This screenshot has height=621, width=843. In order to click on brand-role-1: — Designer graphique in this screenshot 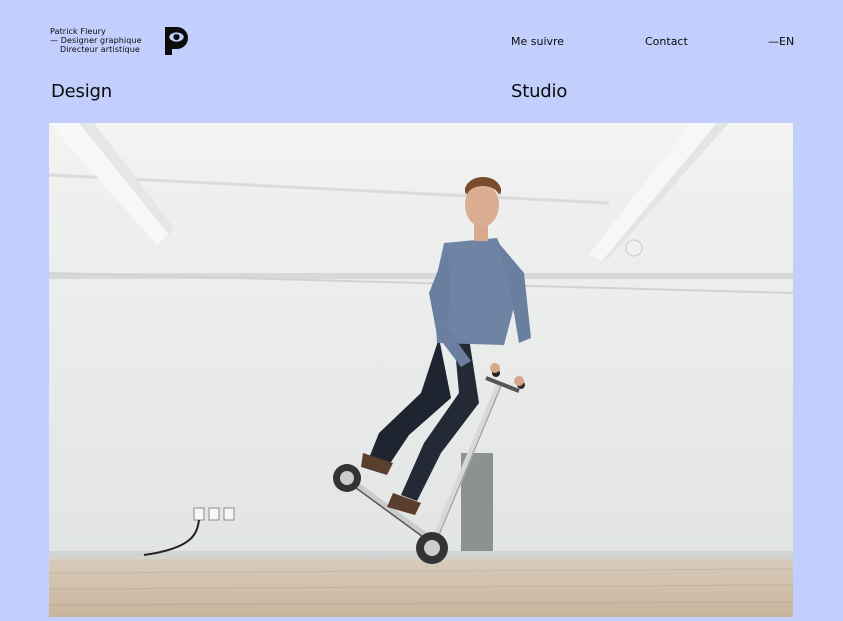, I will do `click(96, 40)`.